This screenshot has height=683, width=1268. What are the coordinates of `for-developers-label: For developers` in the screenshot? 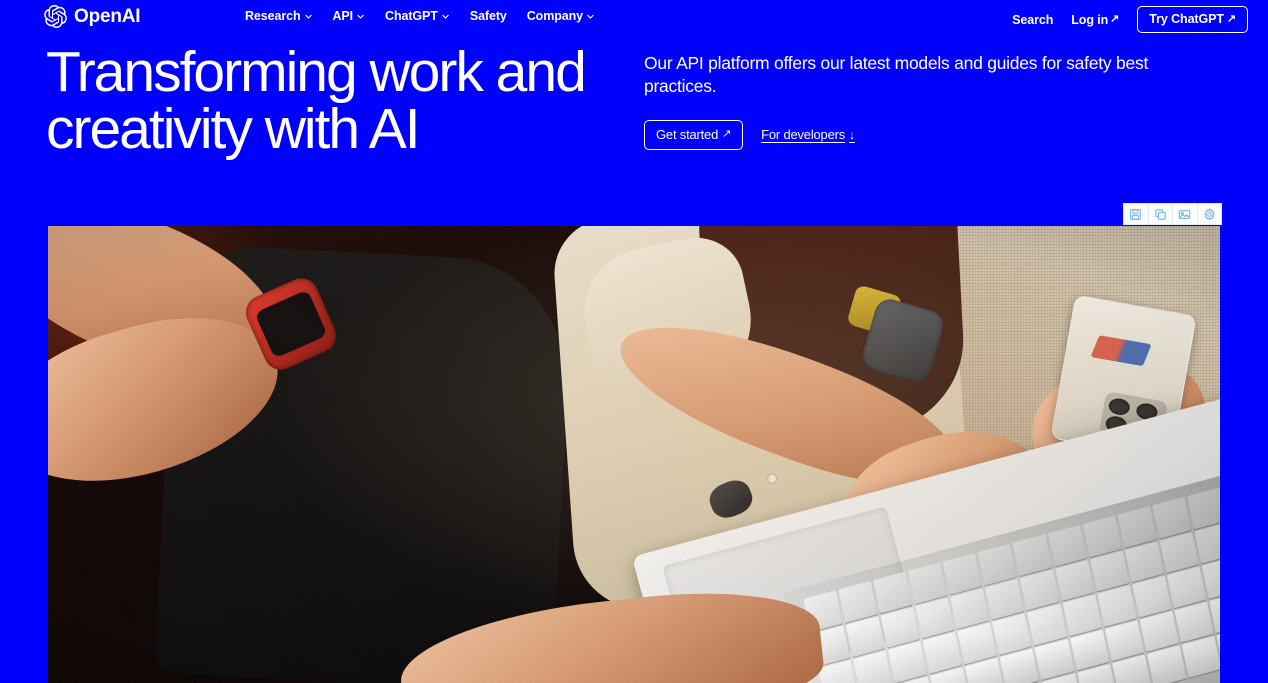 It's located at (803, 135).